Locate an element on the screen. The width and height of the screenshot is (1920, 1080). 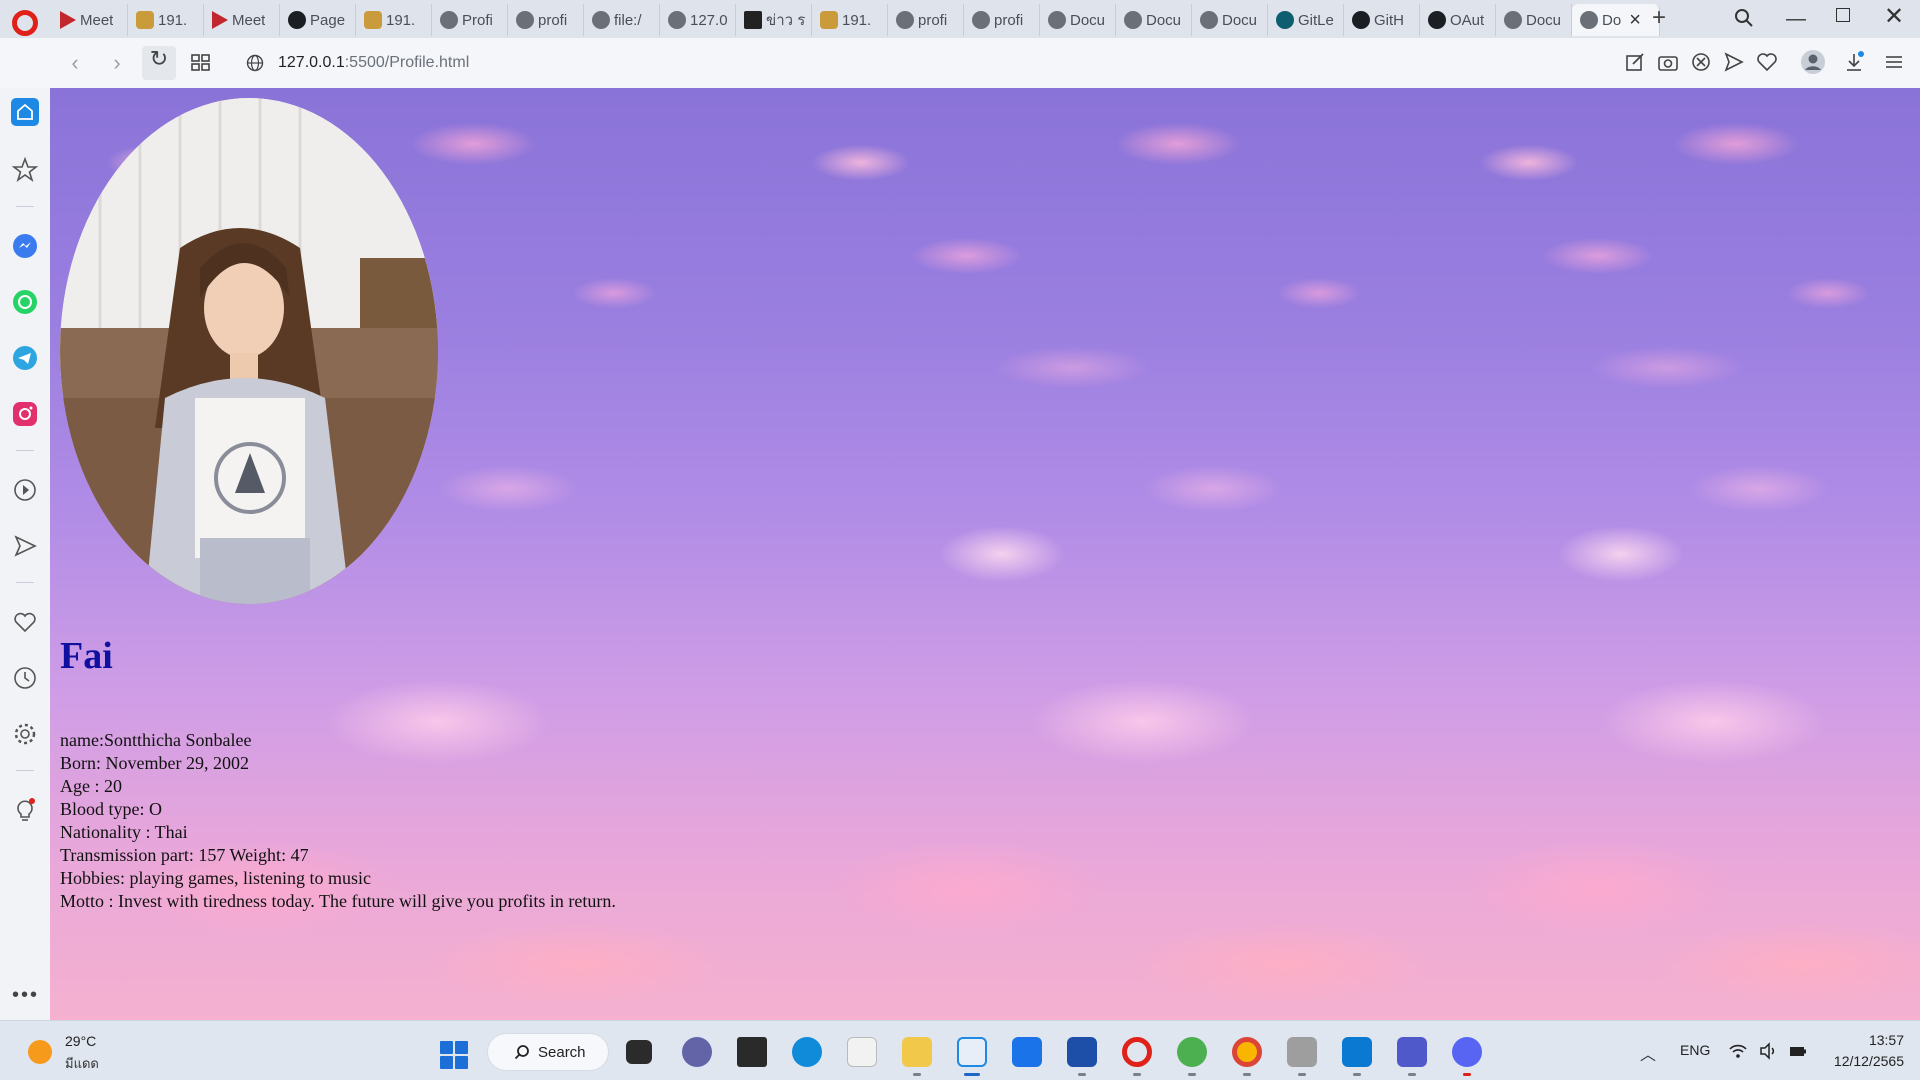
speed-dial-star-icon is located at coordinates (25, 170).